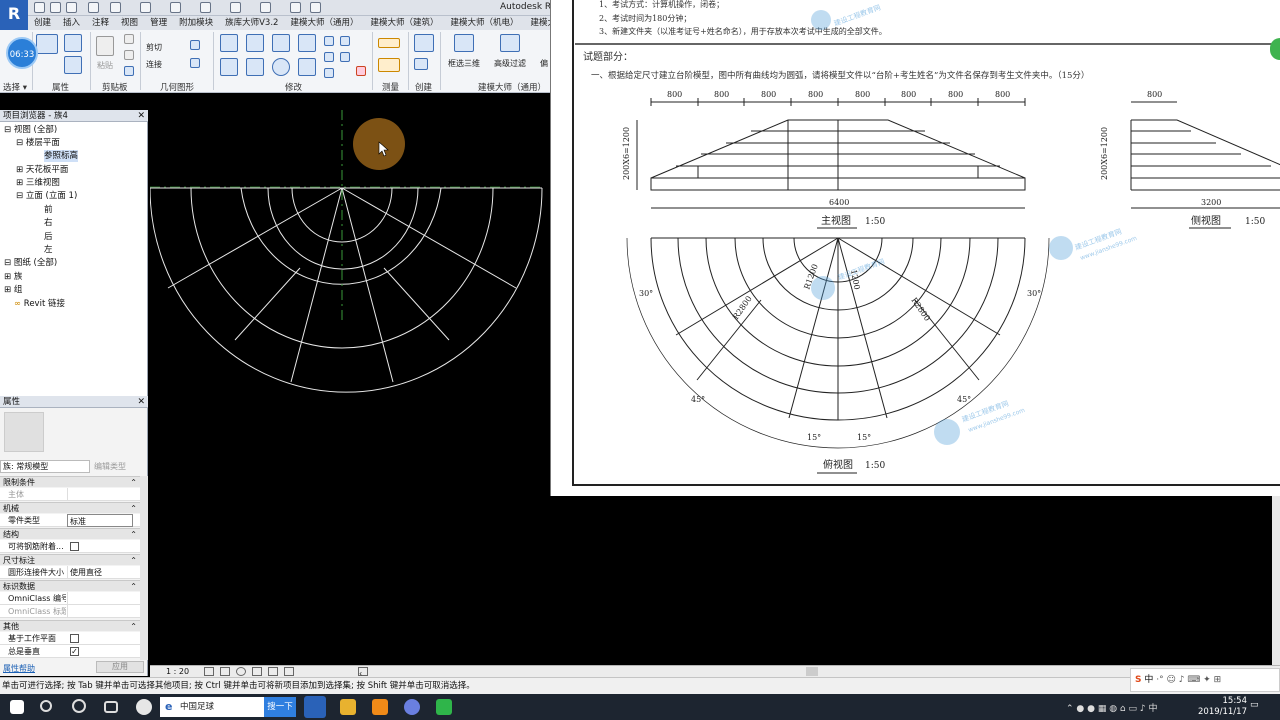  Describe the element at coordinates (510, 63) in the screenshot. I see `advanced-filter-label: 高级过滤` at that location.